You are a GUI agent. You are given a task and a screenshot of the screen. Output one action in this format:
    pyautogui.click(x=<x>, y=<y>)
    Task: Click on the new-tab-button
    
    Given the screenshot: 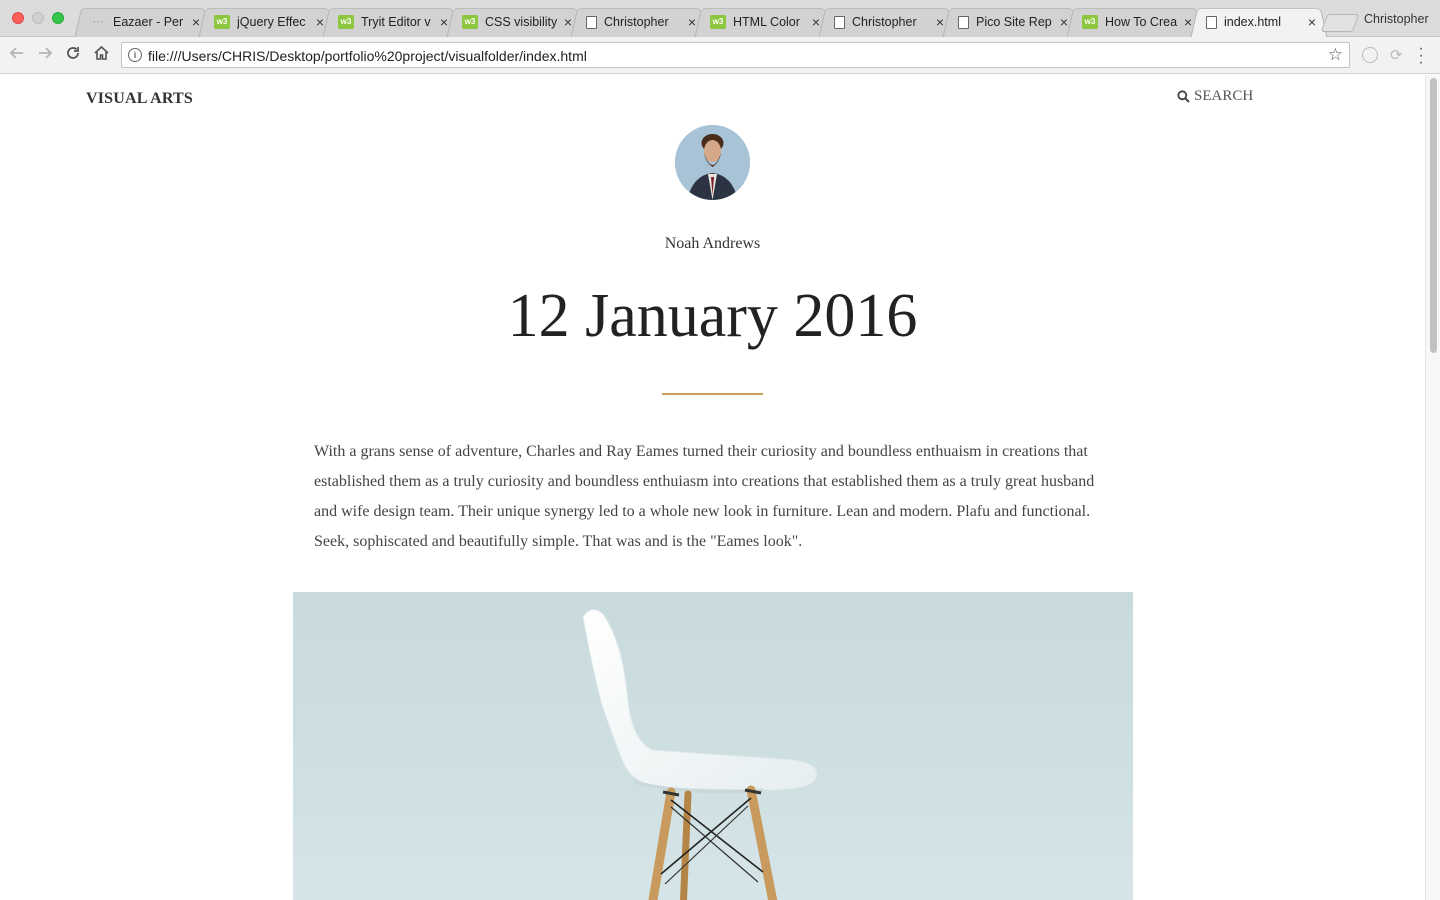 What is the action you would take?
    pyautogui.click(x=1340, y=23)
    